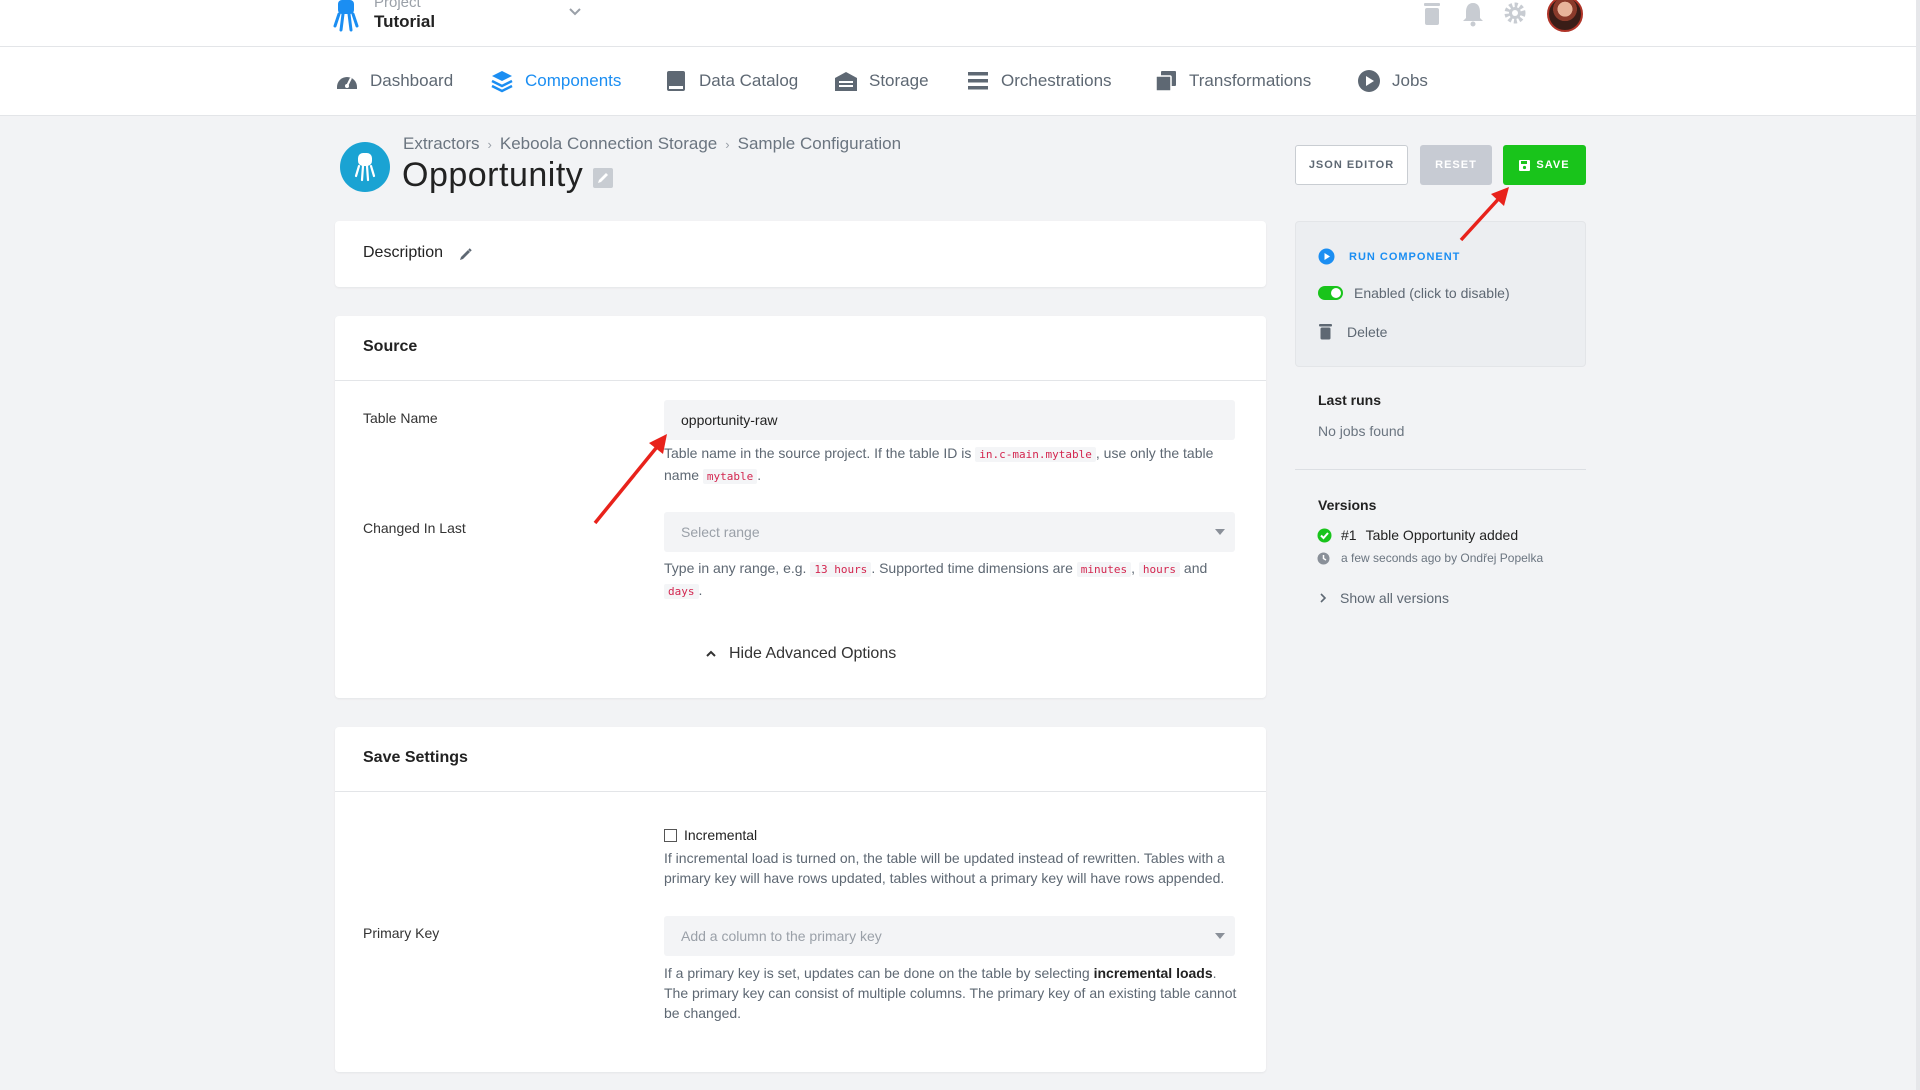 This screenshot has height=1090, width=1920. I want to click on bell-icon, so click(1473, 14).